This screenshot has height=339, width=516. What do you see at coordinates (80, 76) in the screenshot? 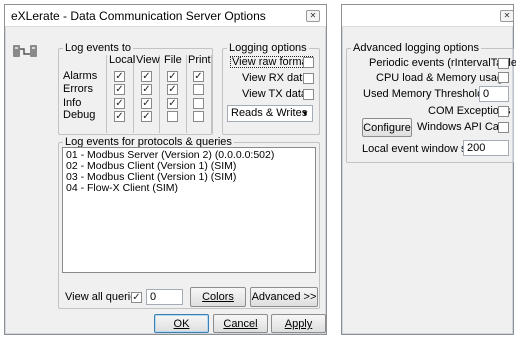
I see `row-label-alarms: Alarms` at bounding box center [80, 76].